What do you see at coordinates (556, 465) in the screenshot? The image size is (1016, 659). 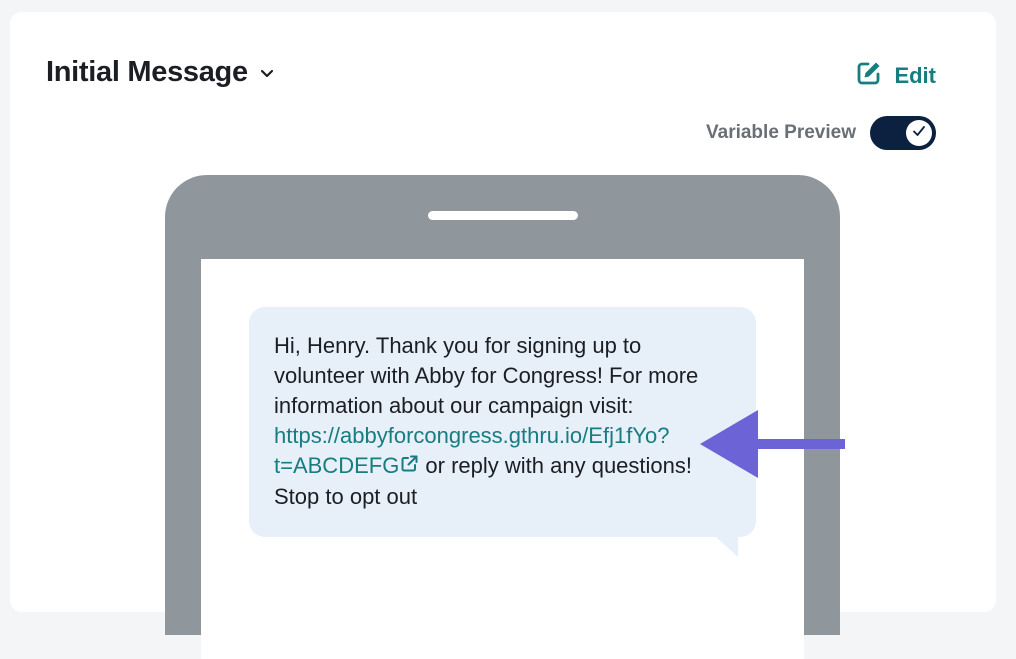 I see `message-text: or reply with any questions!` at bounding box center [556, 465].